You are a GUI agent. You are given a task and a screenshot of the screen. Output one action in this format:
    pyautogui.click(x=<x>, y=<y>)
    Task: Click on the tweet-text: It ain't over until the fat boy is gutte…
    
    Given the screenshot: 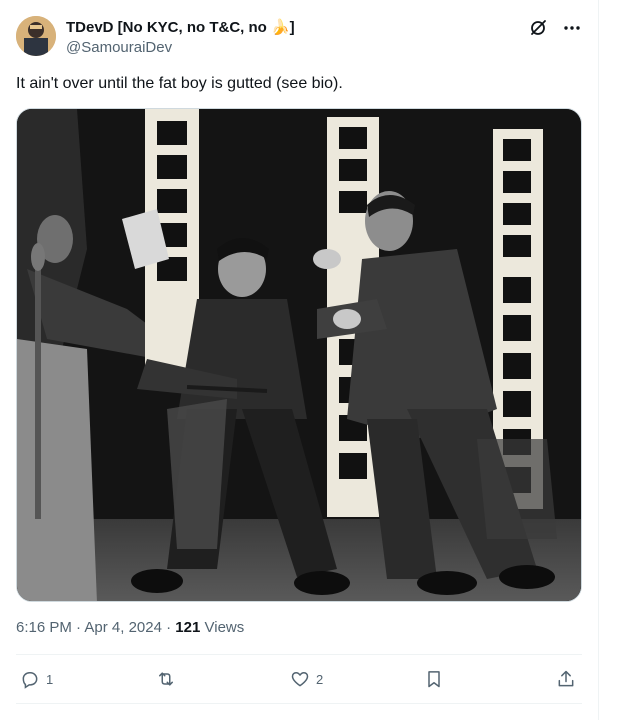 What is the action you would take?
    pyautogui.click(x=179, y=83)
    